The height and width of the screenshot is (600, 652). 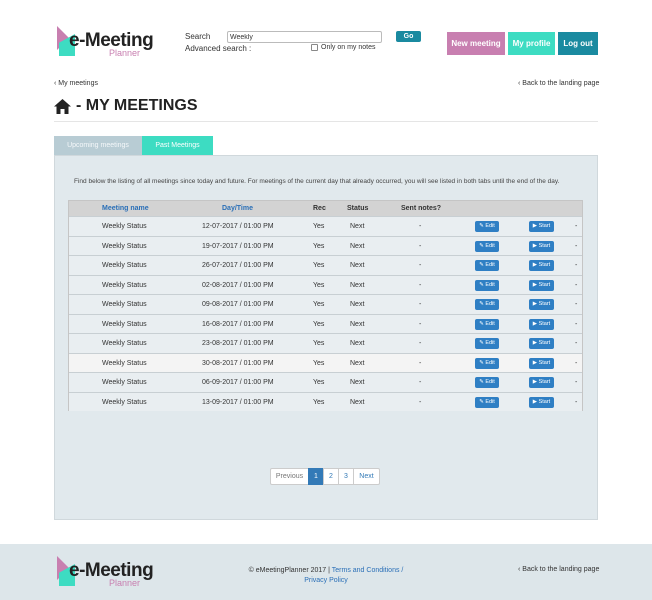 I want to click on tab-past-meetings: Past Meetings, so click(x=177, y=145).